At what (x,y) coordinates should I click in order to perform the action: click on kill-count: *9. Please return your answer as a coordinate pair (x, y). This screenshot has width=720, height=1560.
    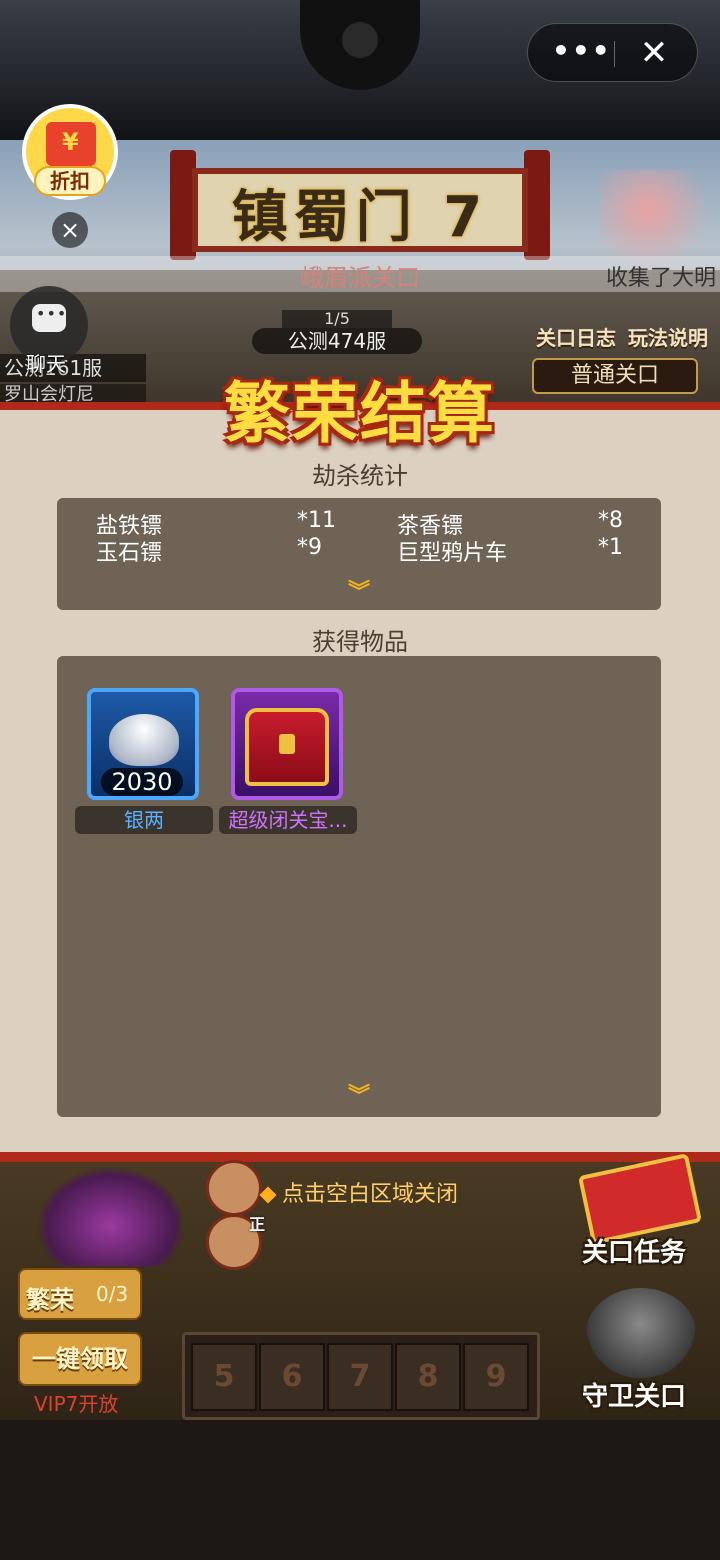
    Looking at the image, I should click on (309, 547).